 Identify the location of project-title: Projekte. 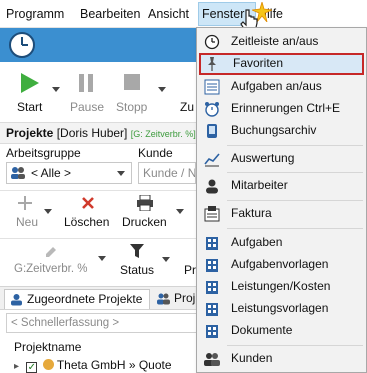
(30, 133).